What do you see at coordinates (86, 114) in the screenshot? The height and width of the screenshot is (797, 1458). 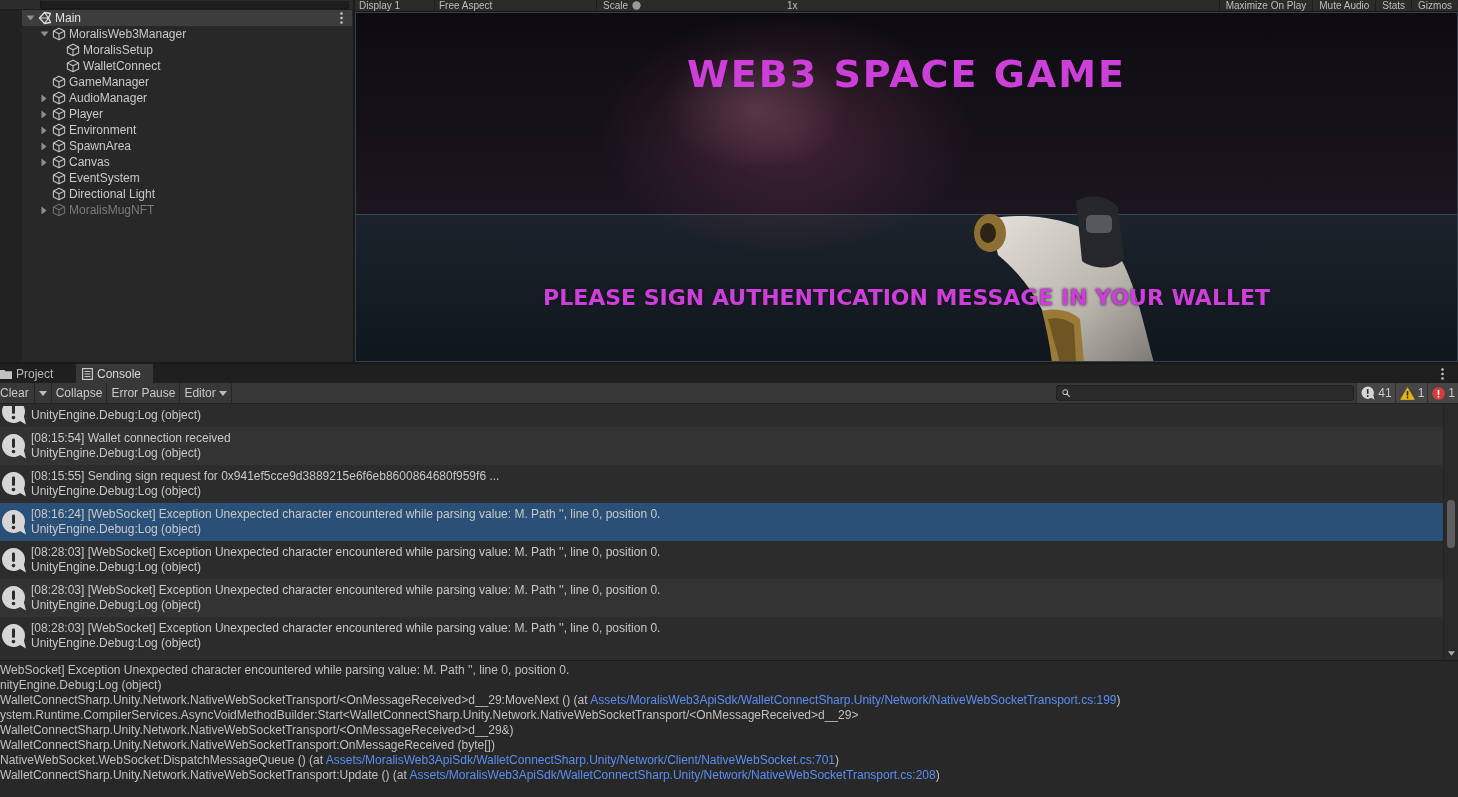 I see `hierarchy-item: Player` at bounding box center [86, 114].